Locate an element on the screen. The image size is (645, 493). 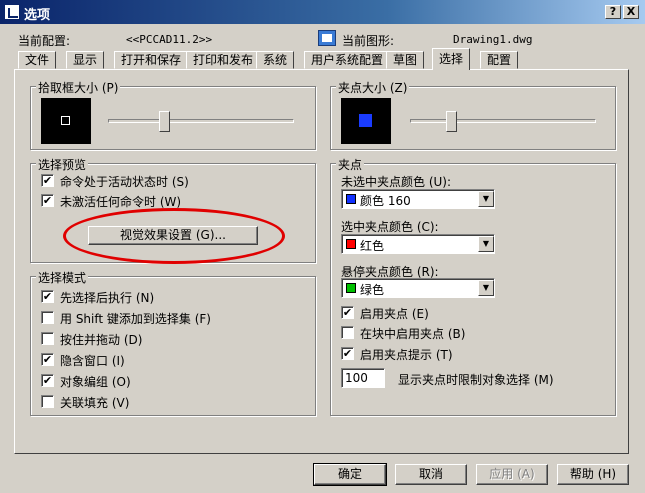
title-bar: 选项 ? X is located at coordinates (322, 12).